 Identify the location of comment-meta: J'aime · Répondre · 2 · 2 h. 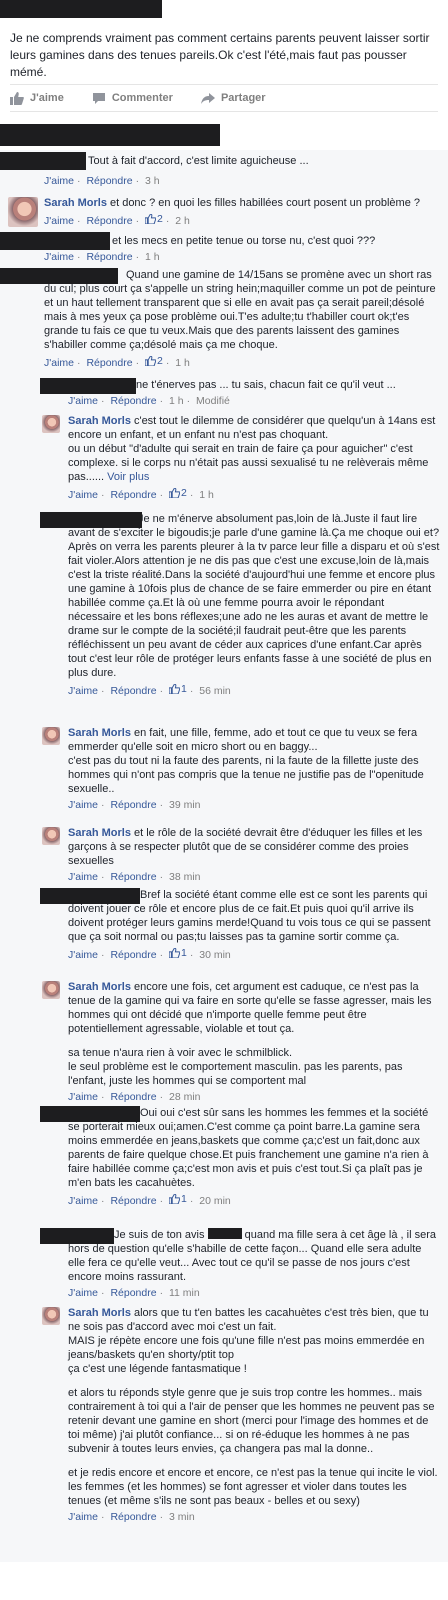
(117, 219).